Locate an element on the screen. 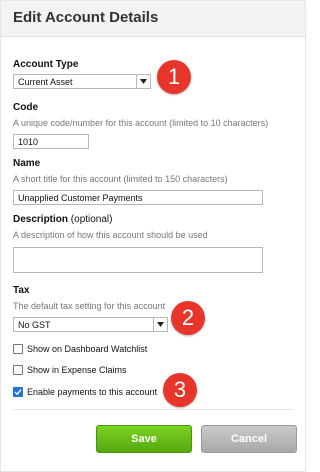 The width and height of the screenshot is (320, 472). payments-checkbox-label: Enable payments to this account is located at coordinates (92, 392).